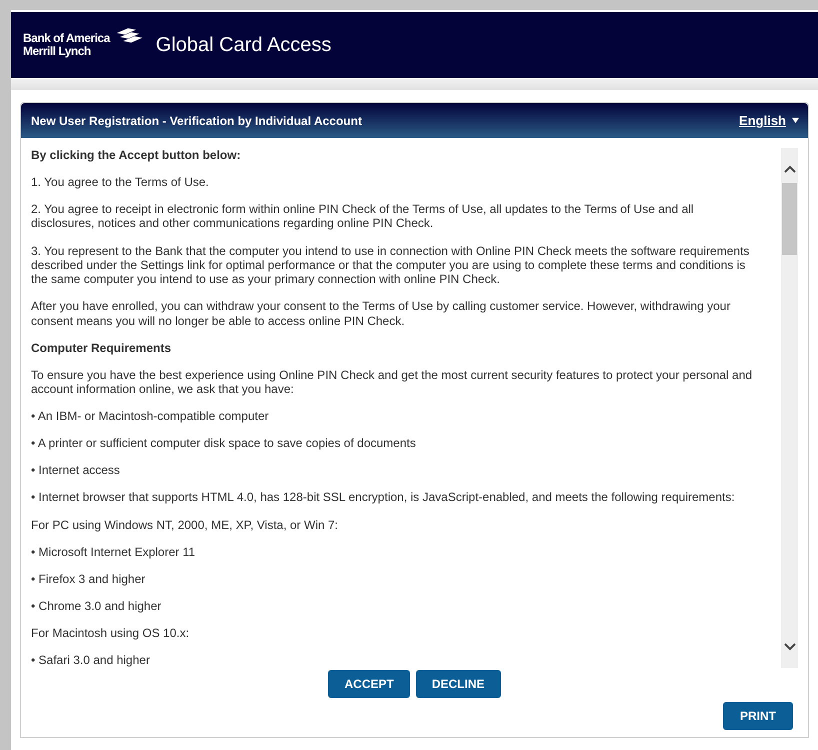  What do you see at coordinates (458, 684) in the screenshot?
I see `decline-button: DECLINE` at bounding box center [458, 684].